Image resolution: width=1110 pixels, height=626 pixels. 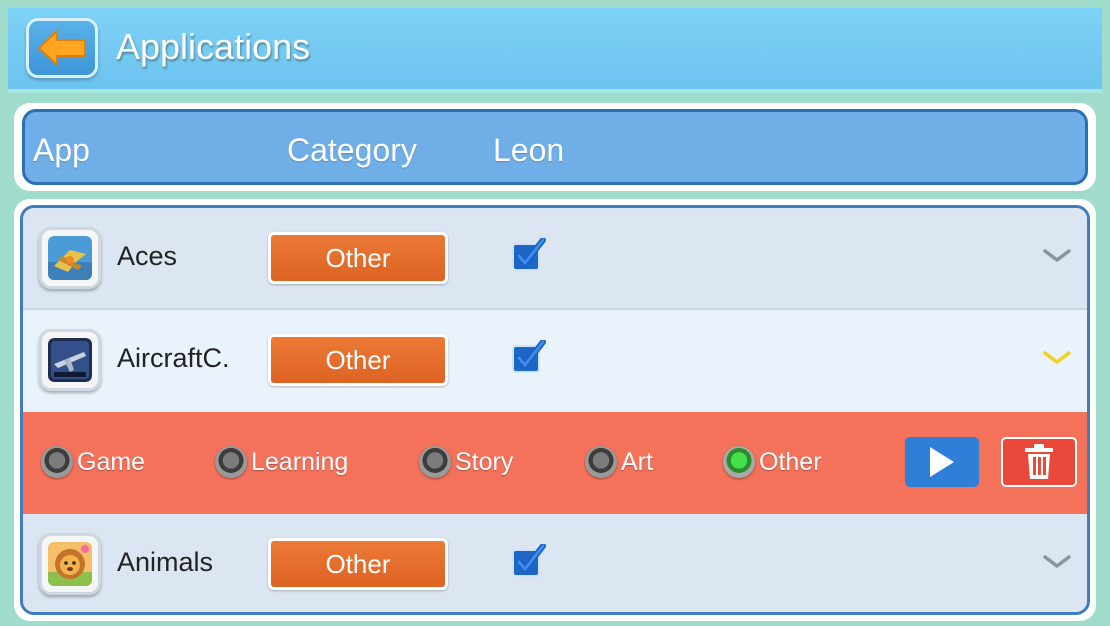 I want to click on column-header-panel: App Category Leon, so click(x=555, y=147).